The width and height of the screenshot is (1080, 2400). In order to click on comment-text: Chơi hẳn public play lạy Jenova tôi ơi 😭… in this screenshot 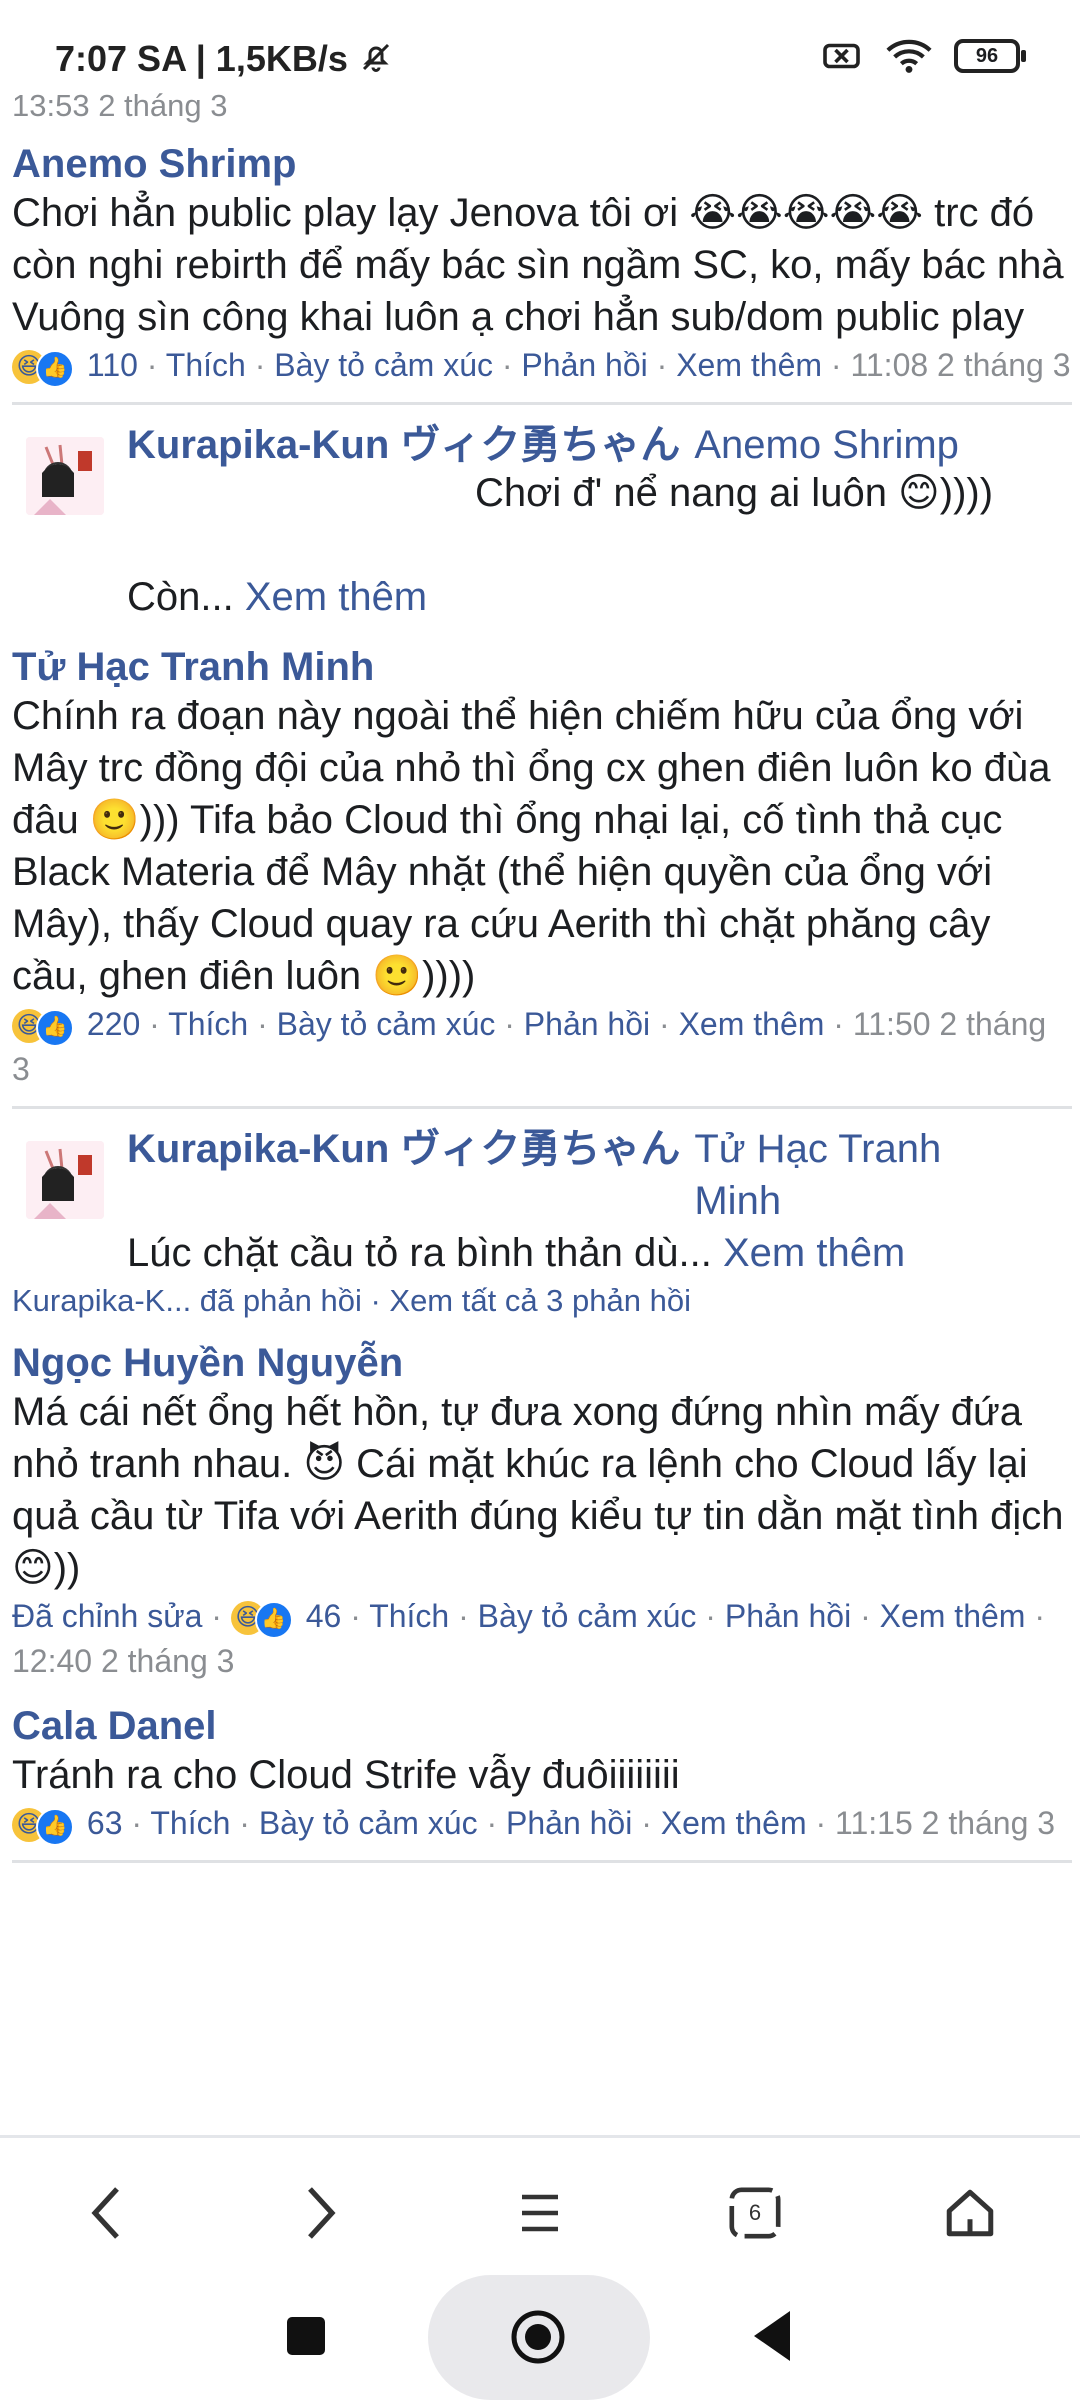, I will do `click(542, 265)`.